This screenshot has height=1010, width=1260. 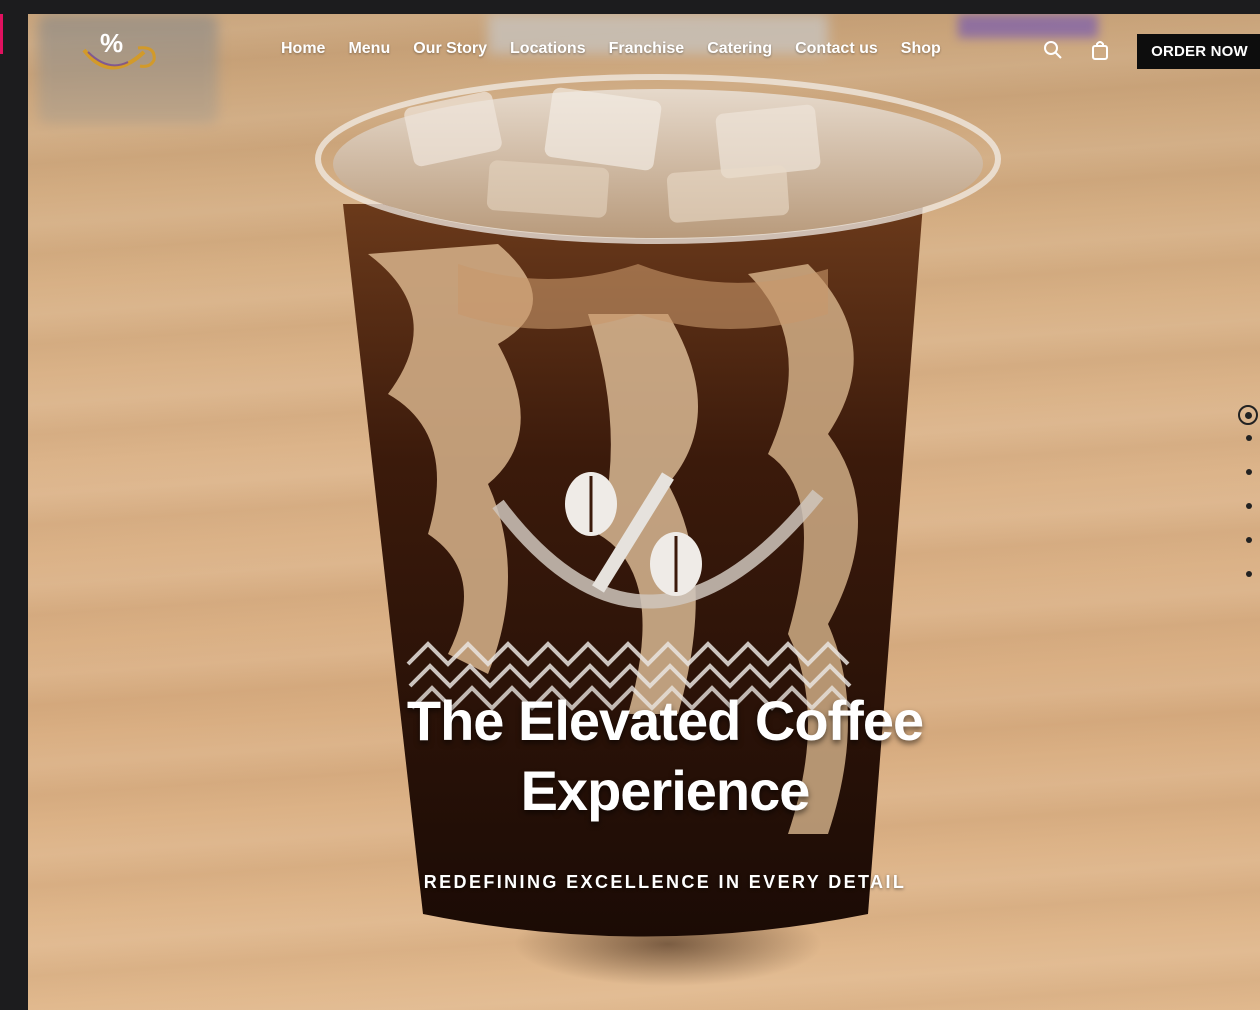 What do you see at coordinates (303, 49) in the screenshot?
I see `nav-link-home: Home` at bounding box center [303, 49].